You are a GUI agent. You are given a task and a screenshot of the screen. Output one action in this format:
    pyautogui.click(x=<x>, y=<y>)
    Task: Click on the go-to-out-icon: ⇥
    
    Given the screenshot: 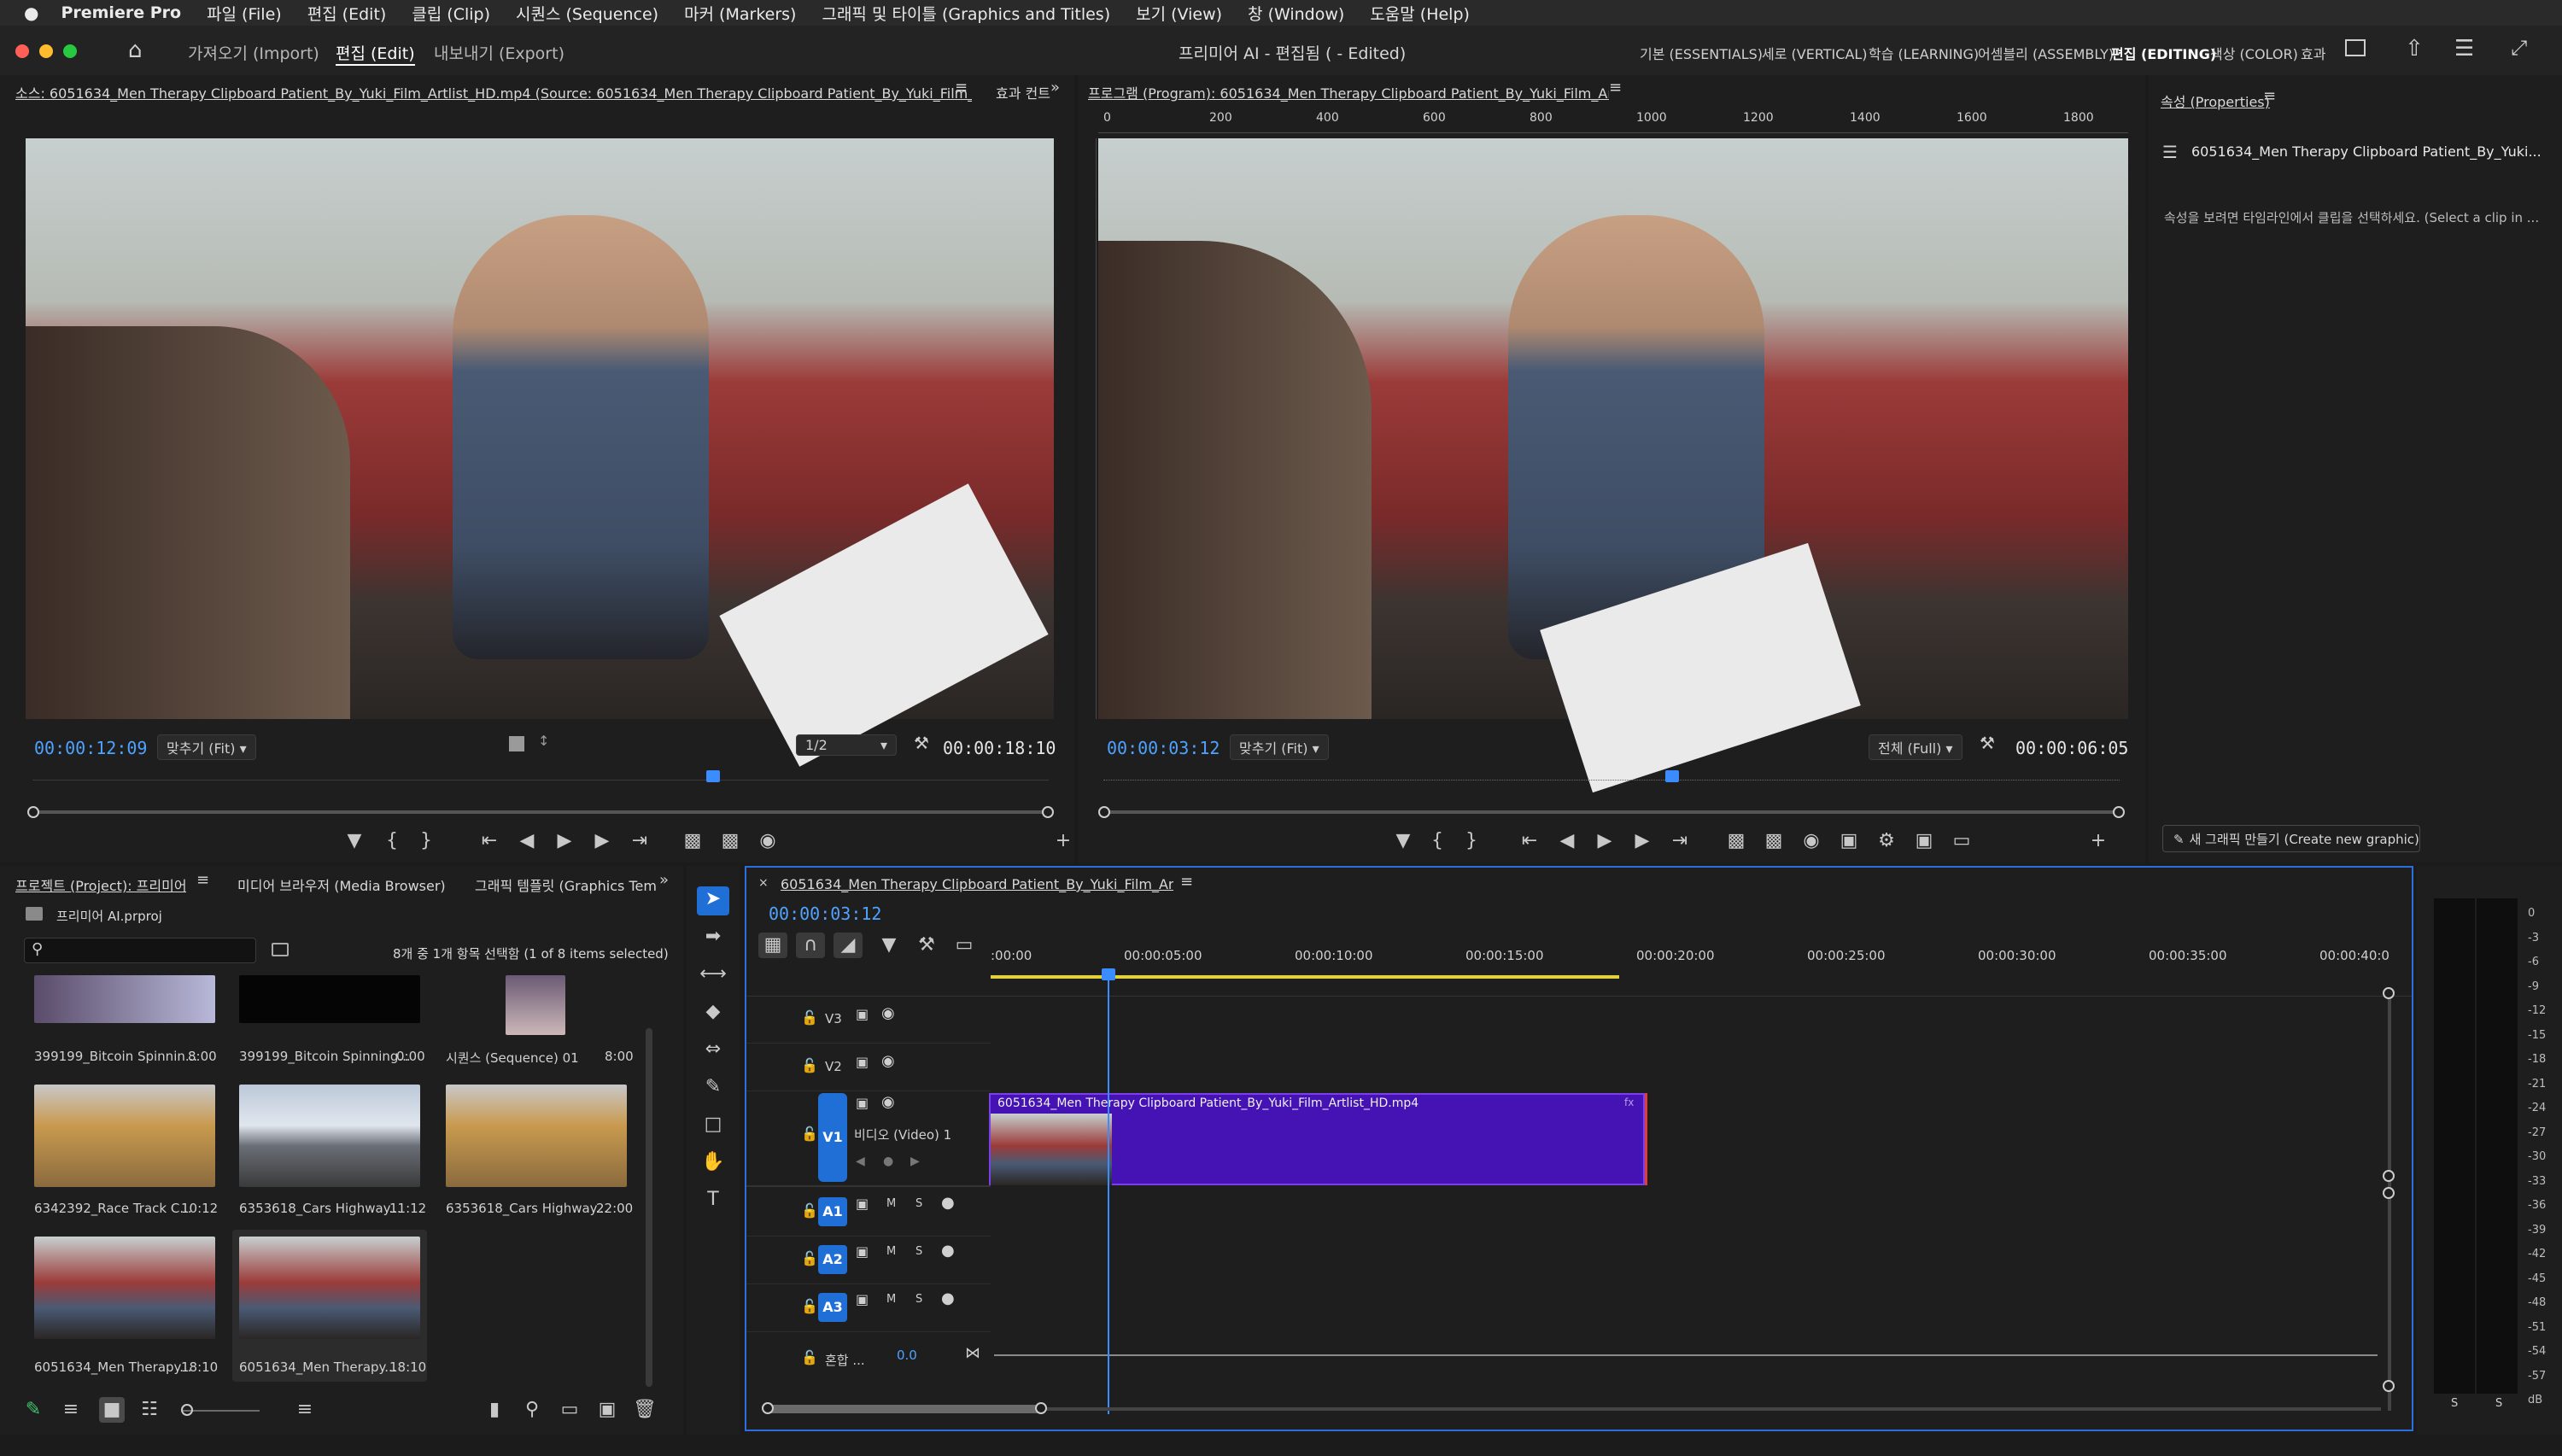 What is the action you would take?
    pyautogui.click(x=639, y=841)
    